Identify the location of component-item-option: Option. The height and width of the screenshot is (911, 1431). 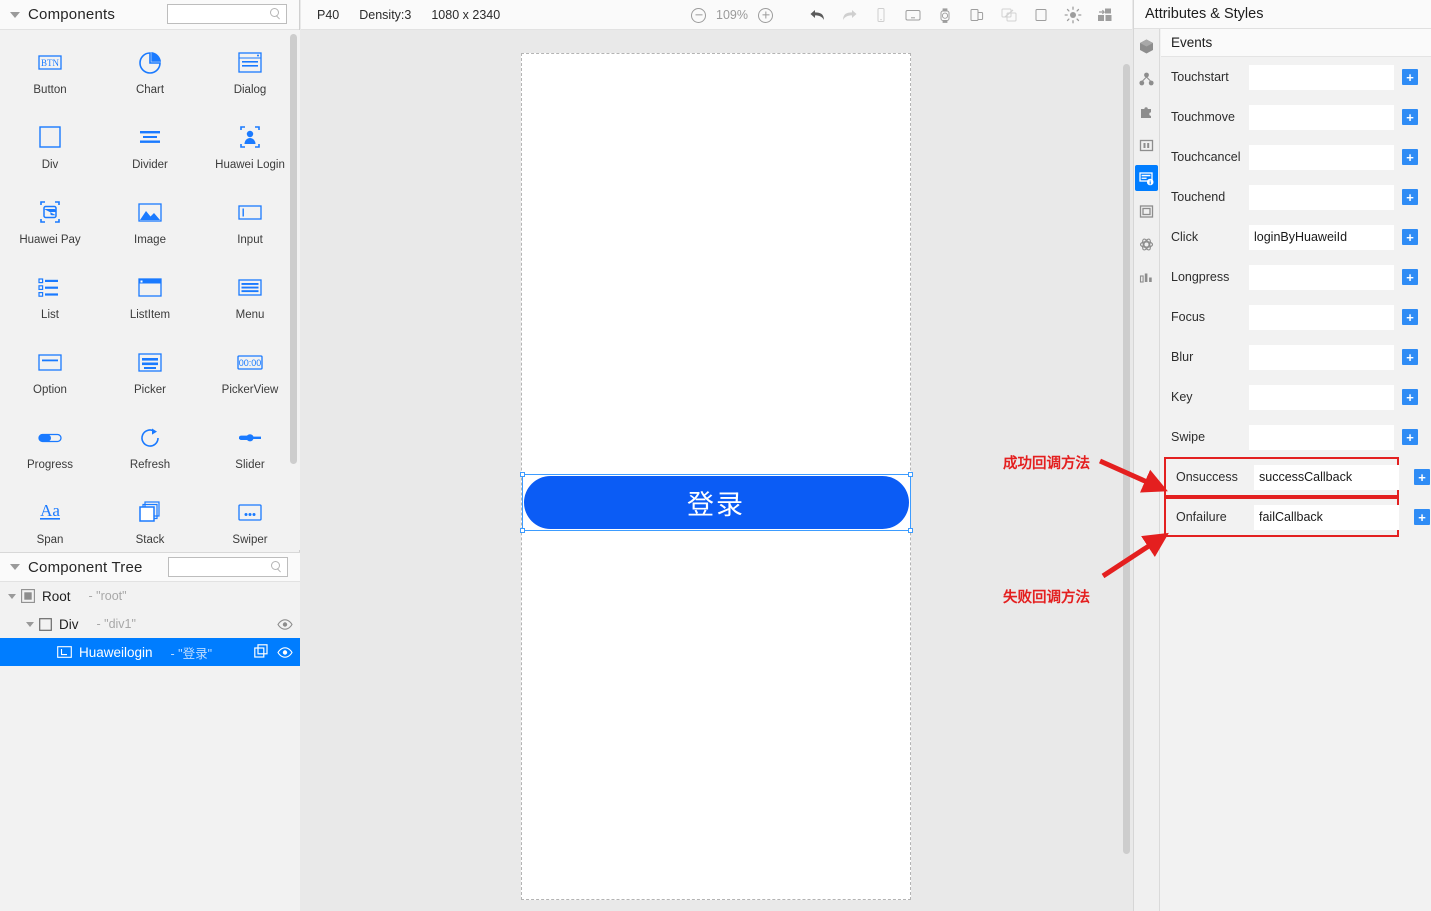
(50, 381).